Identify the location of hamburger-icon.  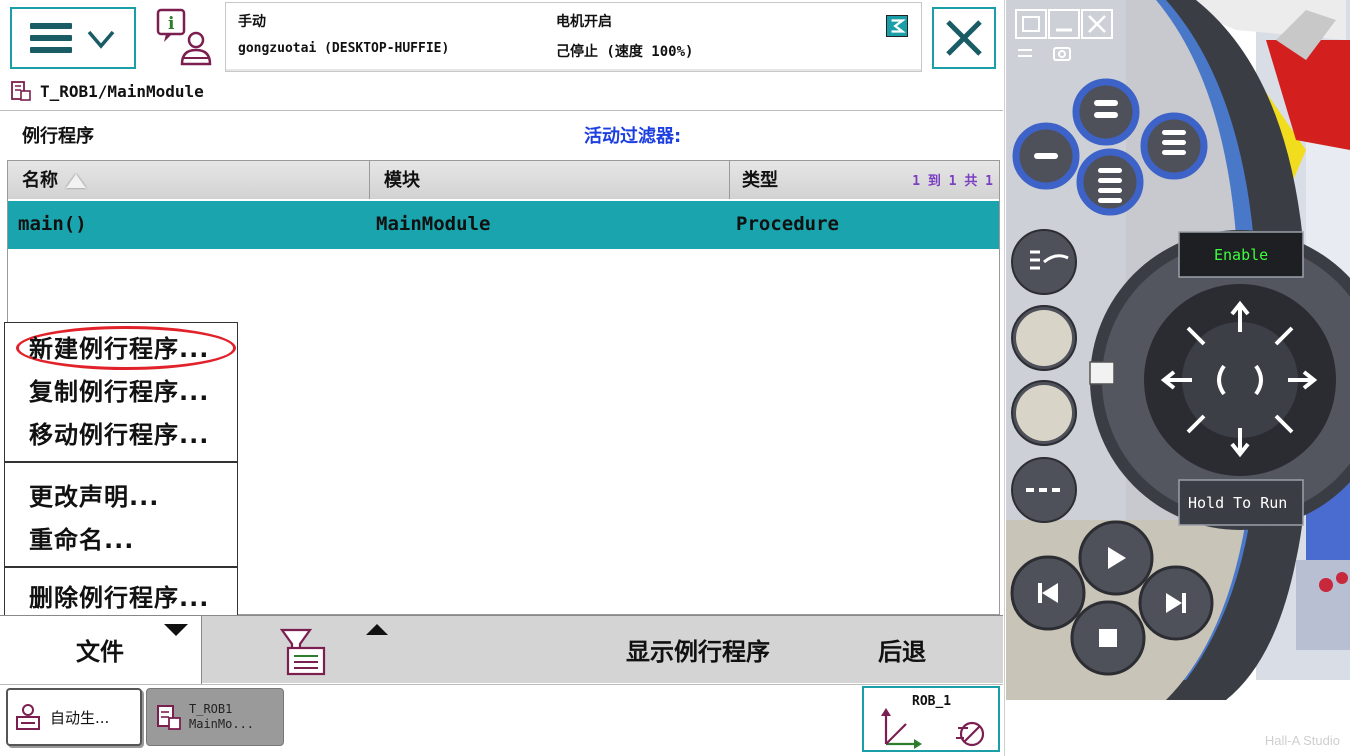
(51, 38).